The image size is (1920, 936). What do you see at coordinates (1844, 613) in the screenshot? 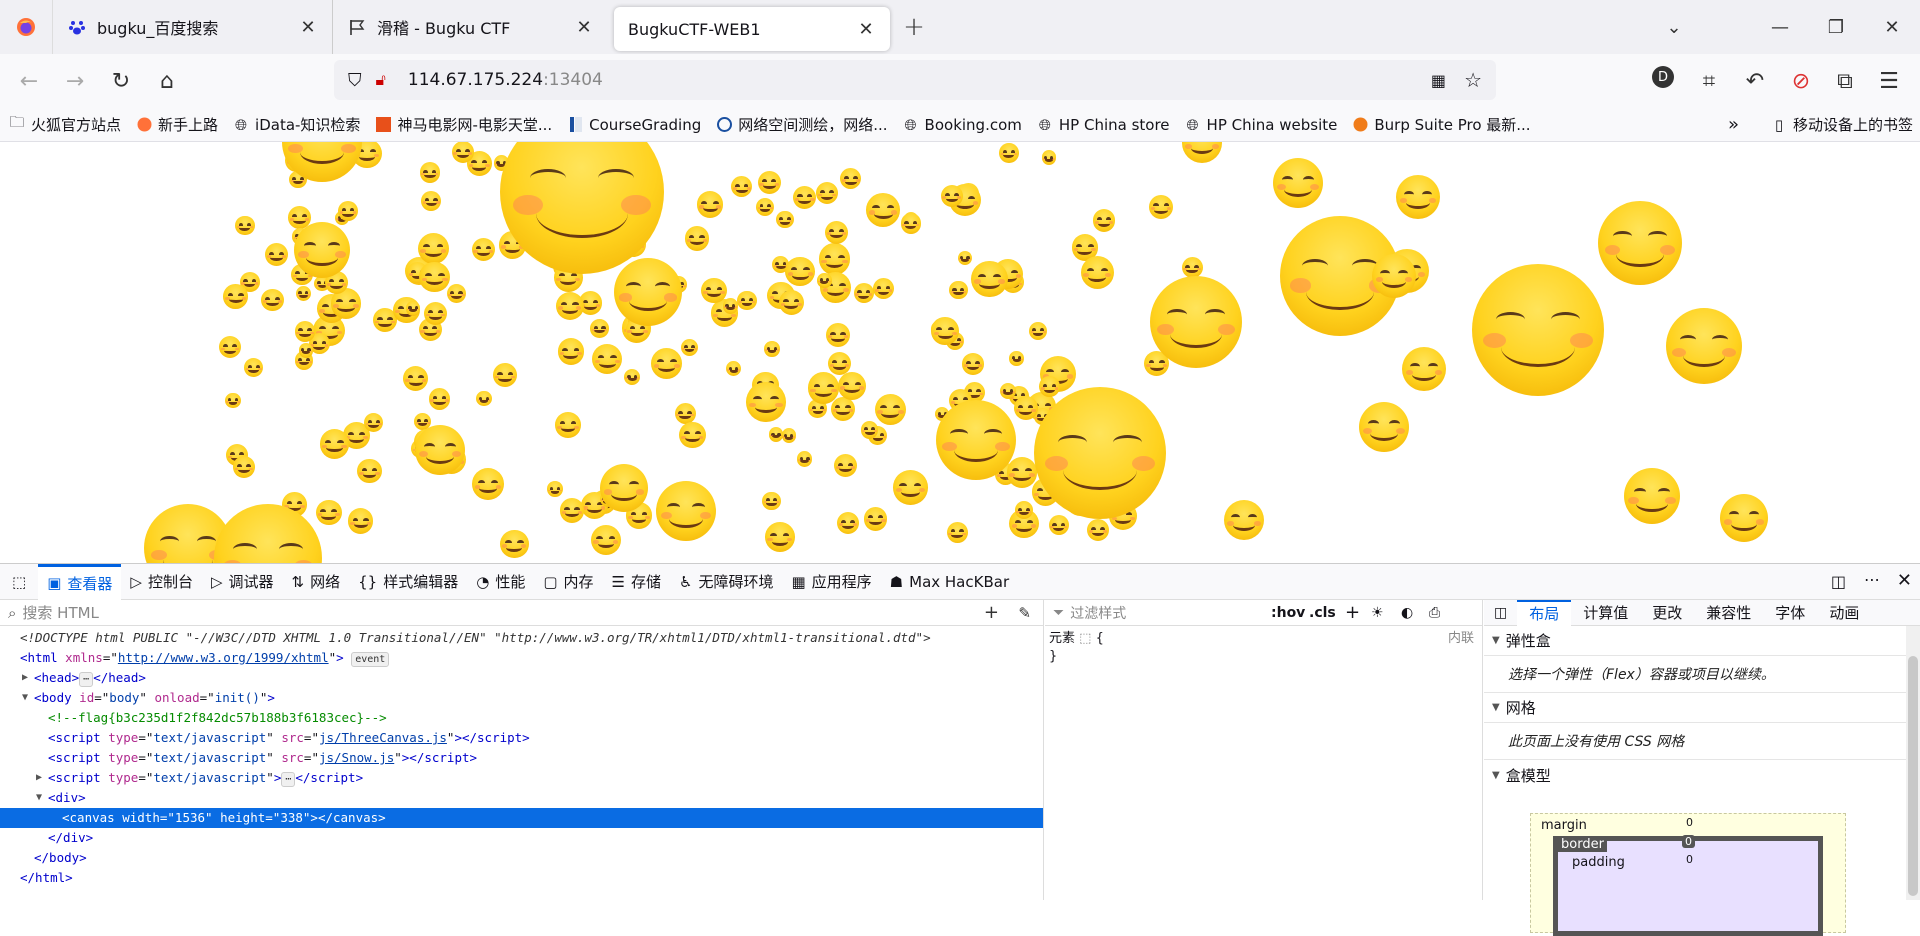
I see `tab-animations: 动画` at bounding box center [1844, 613].